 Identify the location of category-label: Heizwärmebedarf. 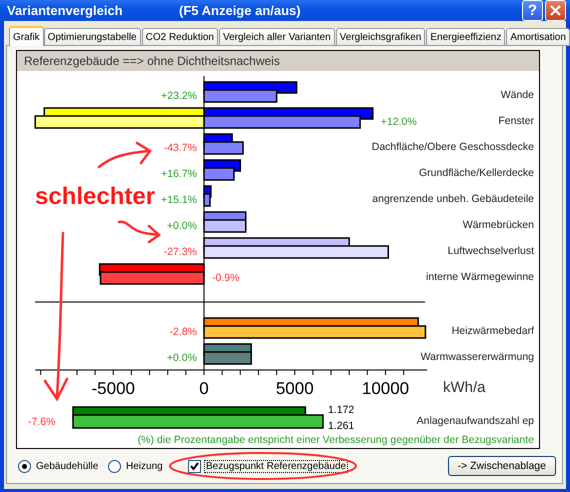
(493, 331).